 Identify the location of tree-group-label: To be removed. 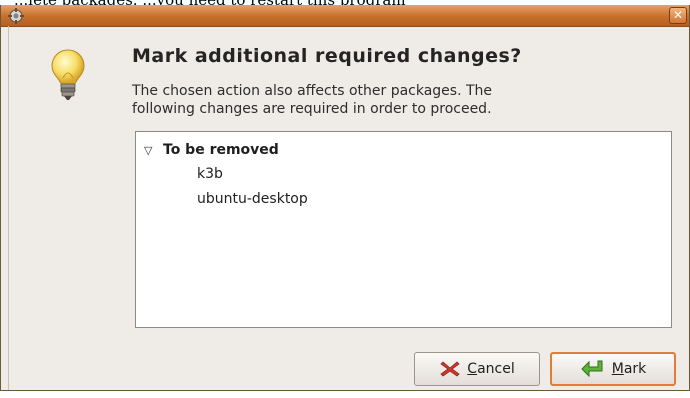
(221, 150).